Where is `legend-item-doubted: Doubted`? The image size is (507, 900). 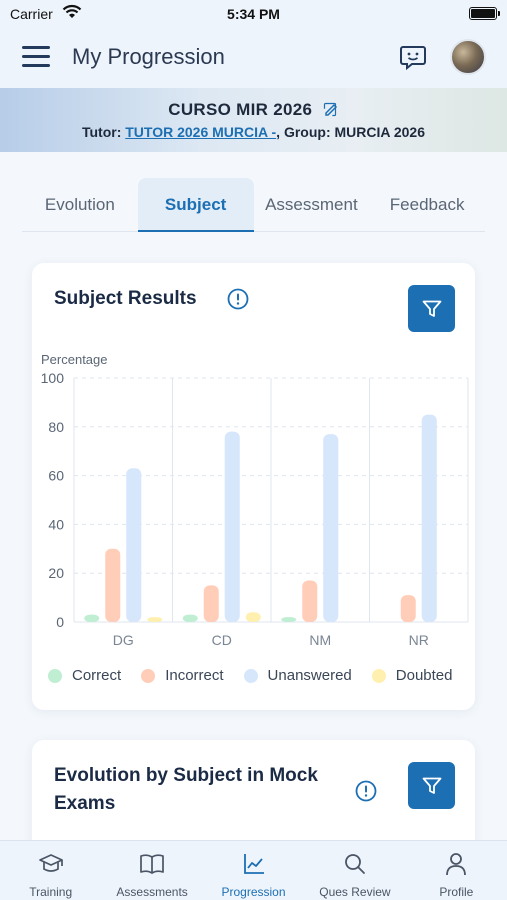 legend-item-doubted: Doubted is located at coordinates (412, 675).